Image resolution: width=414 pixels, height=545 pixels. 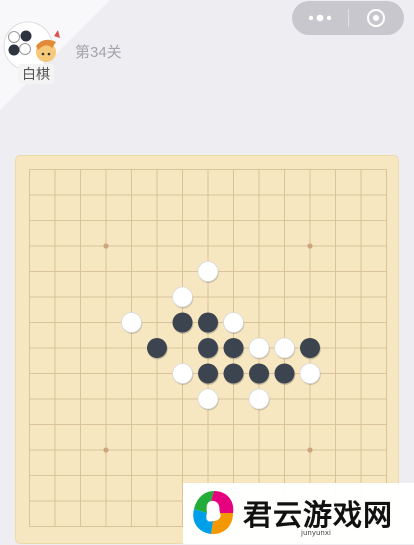 I want to click on watermark-title: 君云游戏网, so click(x=318, y=515).